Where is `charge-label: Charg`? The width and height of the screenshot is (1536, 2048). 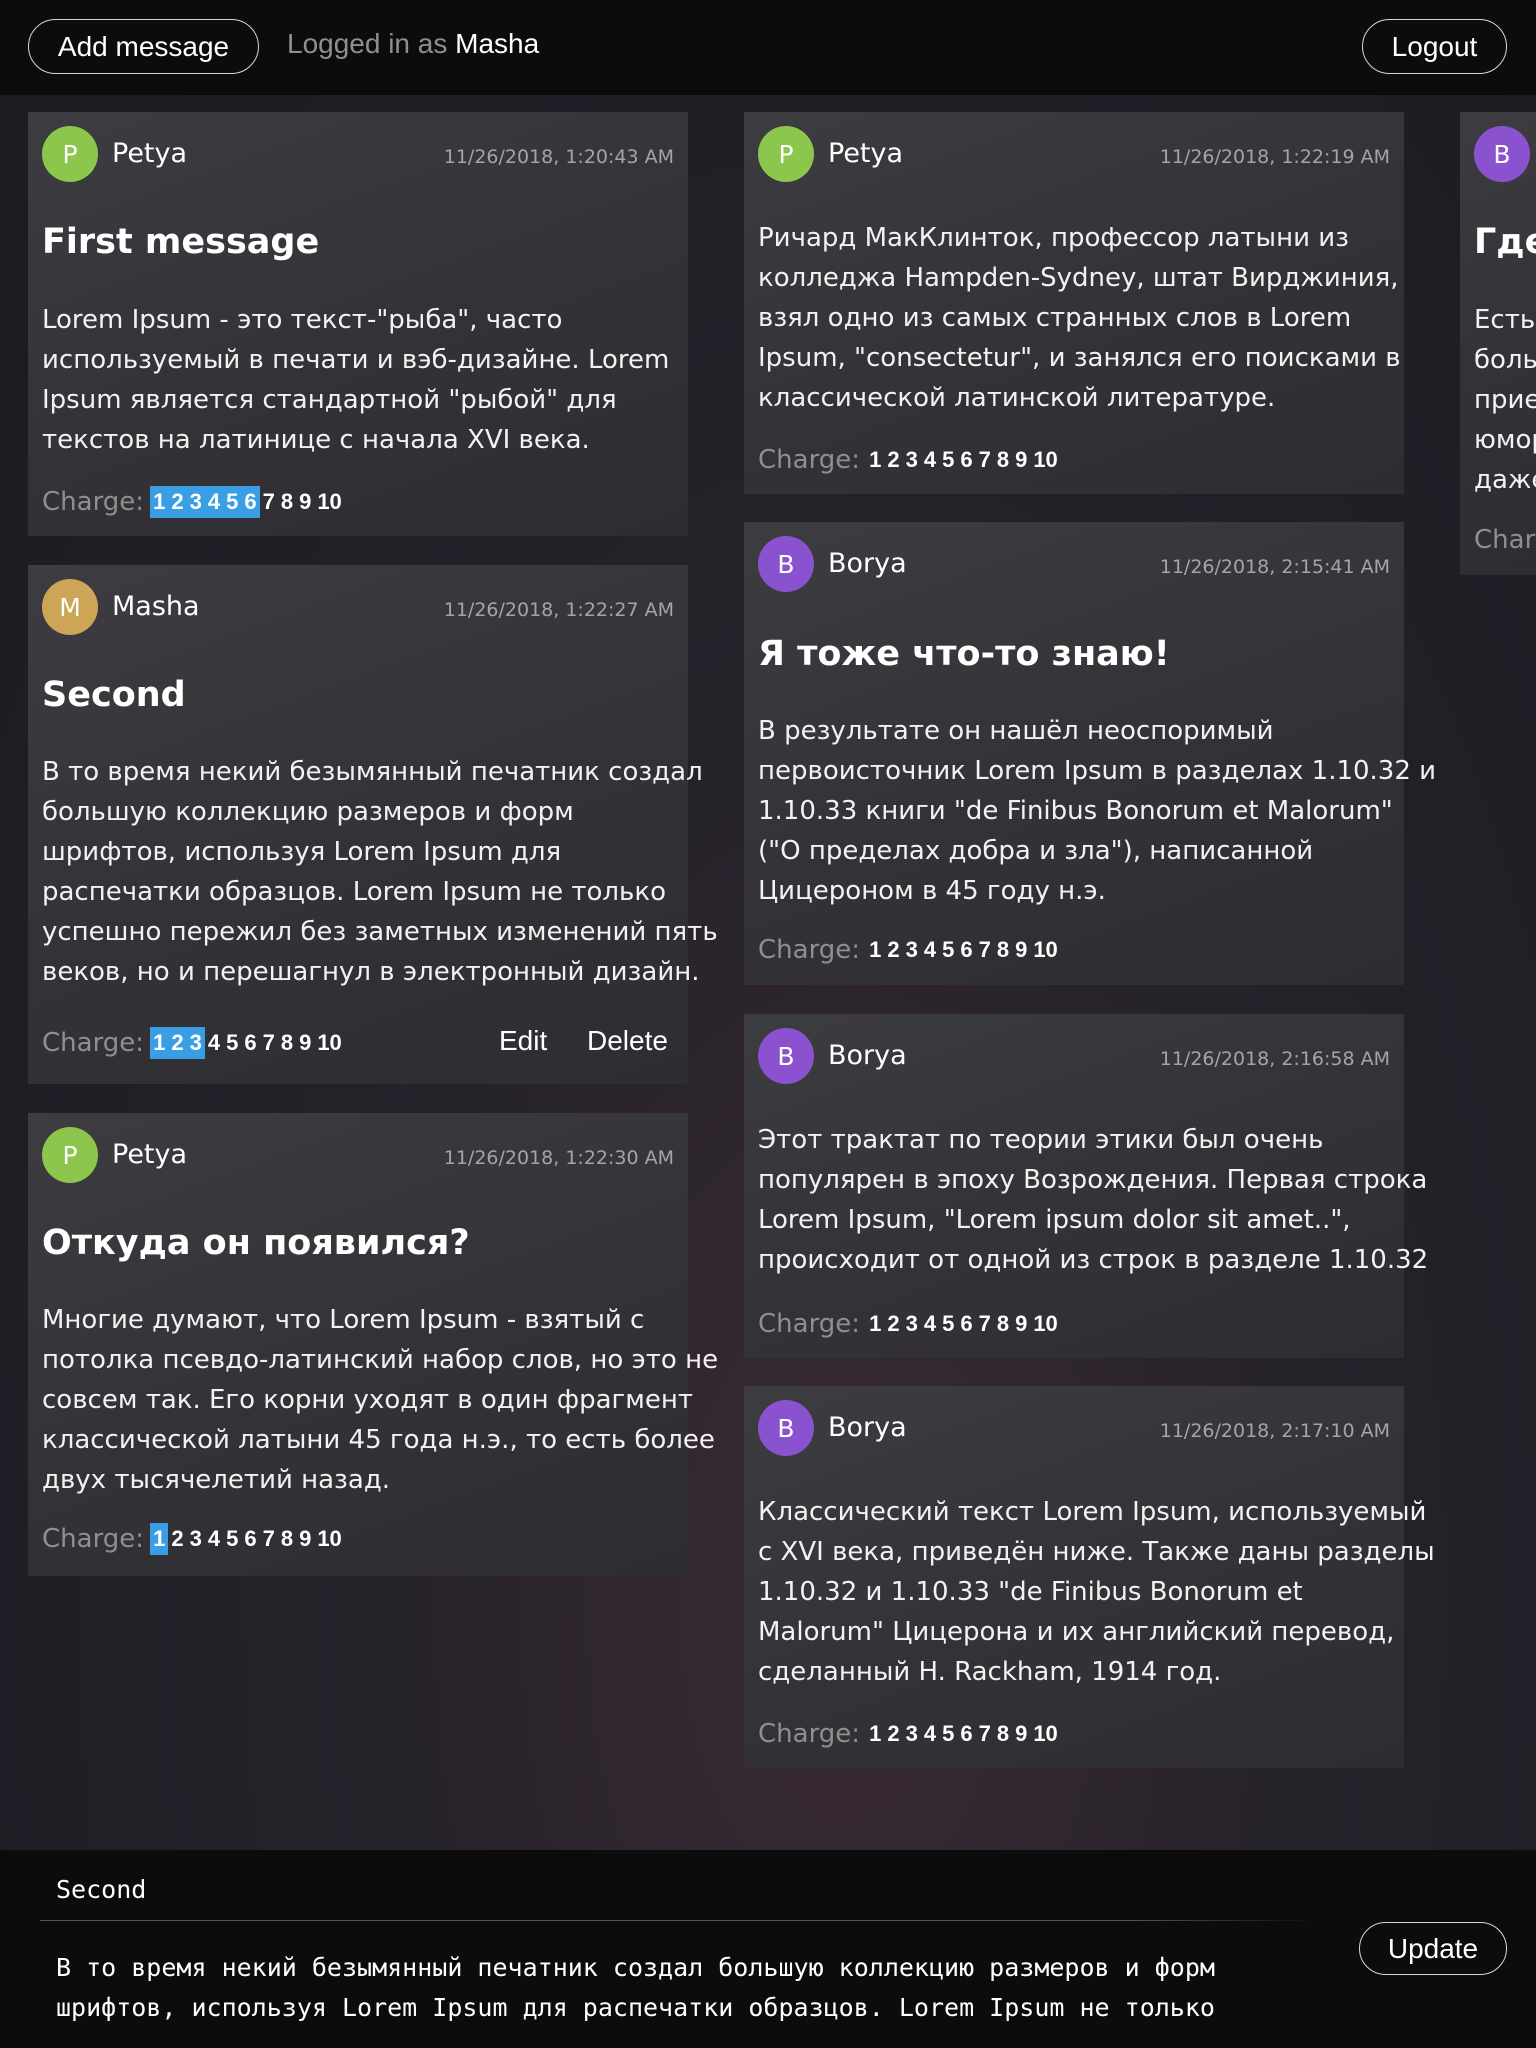 charge-label: Charg is located at coordinates (1505, 540).